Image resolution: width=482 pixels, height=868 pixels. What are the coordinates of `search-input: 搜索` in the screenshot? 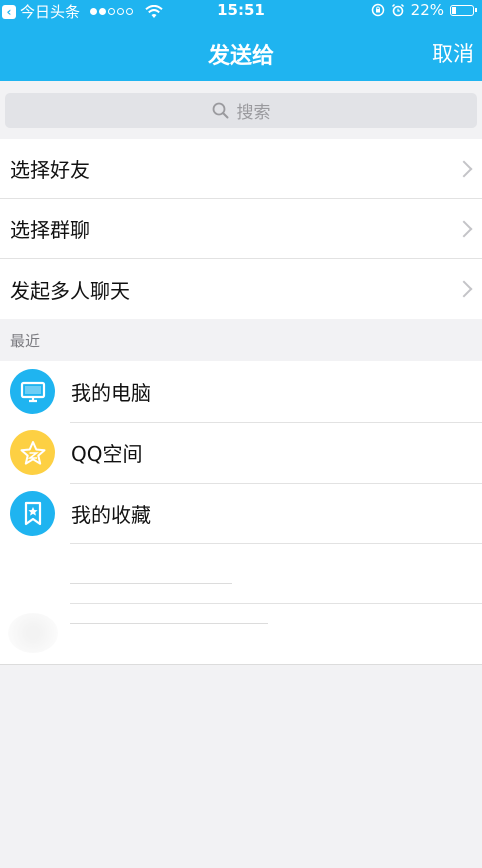 It's located at (241, 110).